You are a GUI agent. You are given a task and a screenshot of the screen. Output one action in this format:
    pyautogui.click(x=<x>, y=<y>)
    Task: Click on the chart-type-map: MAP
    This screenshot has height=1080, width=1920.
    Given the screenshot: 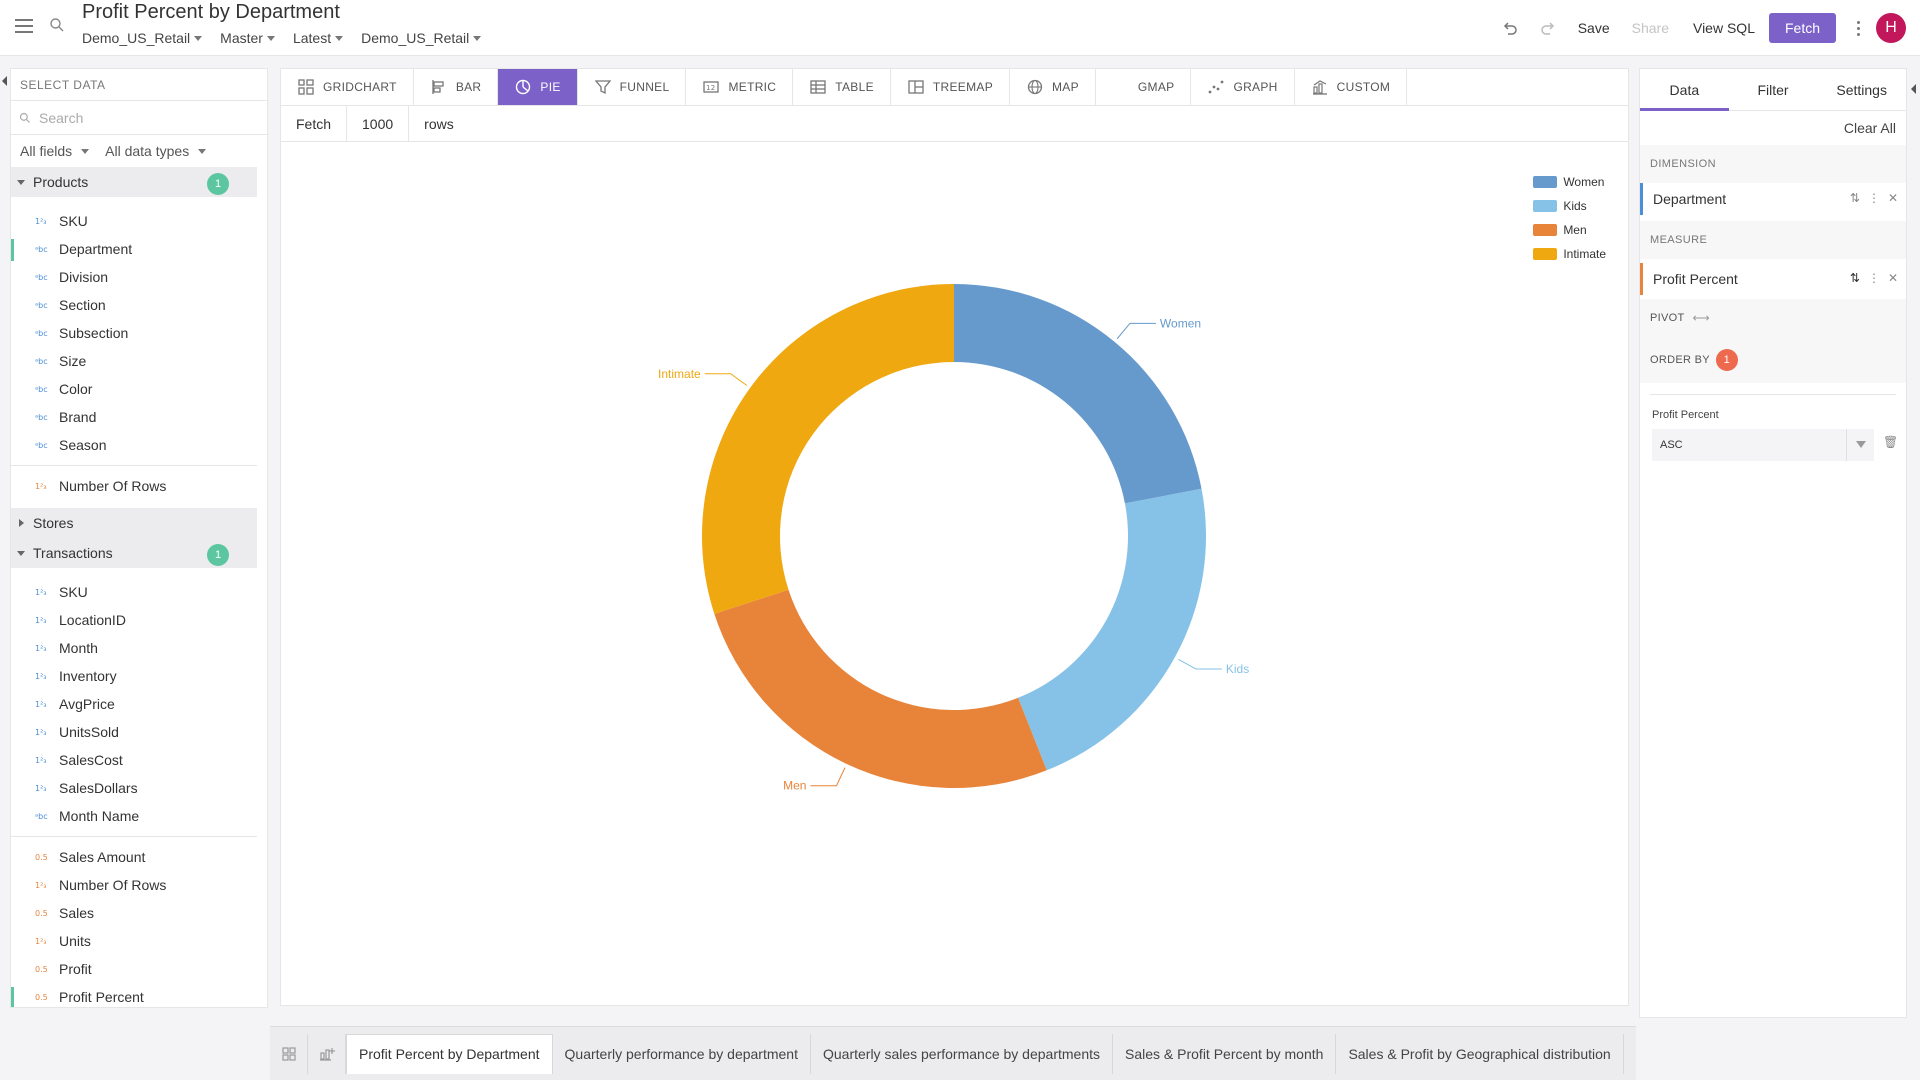 What is the action you would take?
    pyautogui.click(x=1053, y=87)
    